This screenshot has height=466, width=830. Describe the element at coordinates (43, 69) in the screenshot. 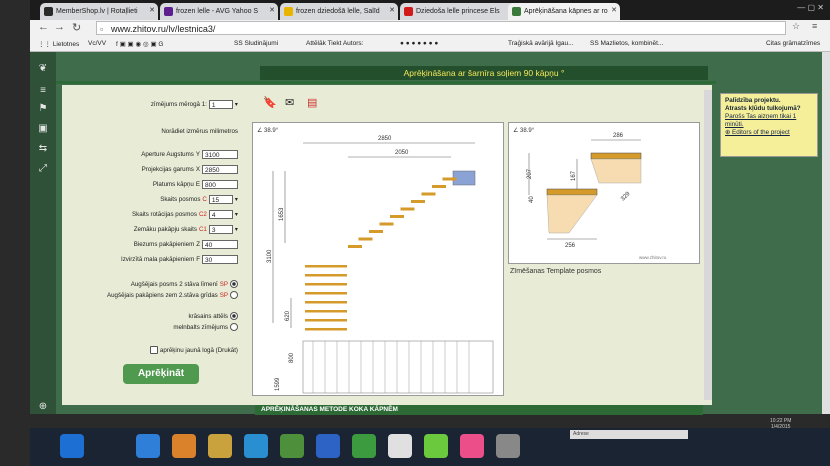

I see `leaf-icon: ❦` at that location.